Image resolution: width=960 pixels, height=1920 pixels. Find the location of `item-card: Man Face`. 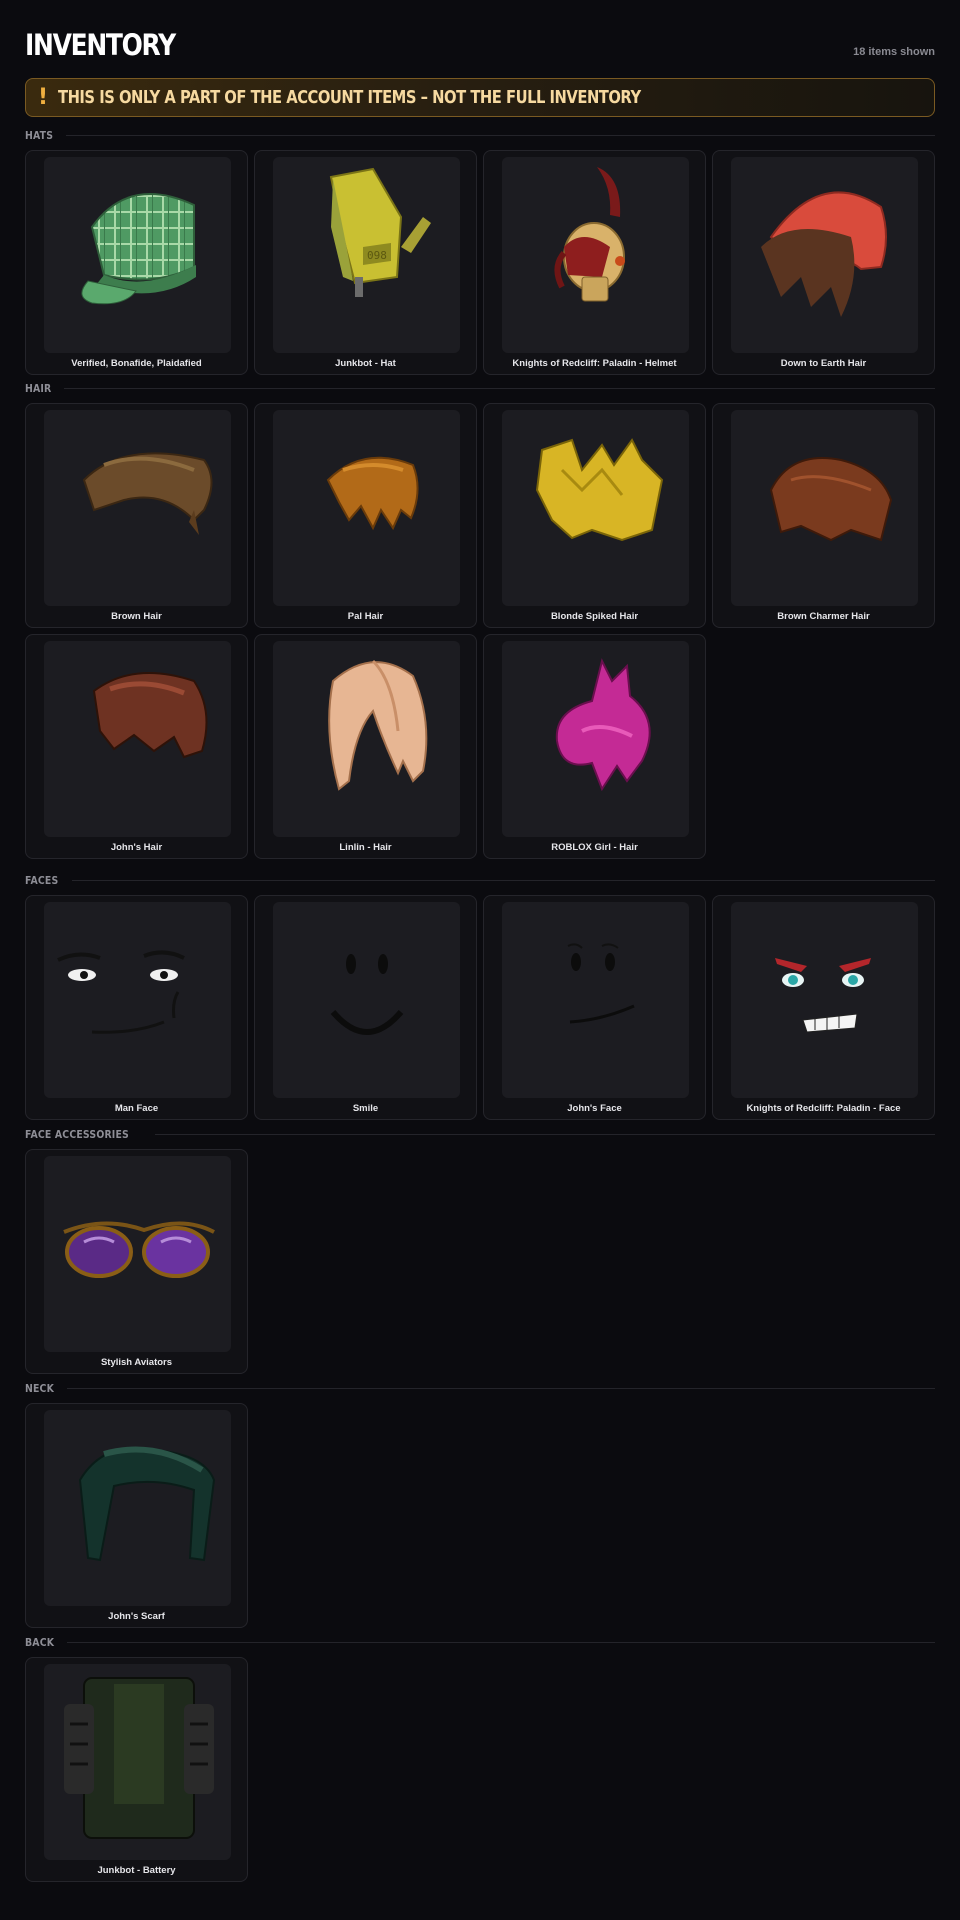

item-card: Man Face is located at coordinates (136, 1007).